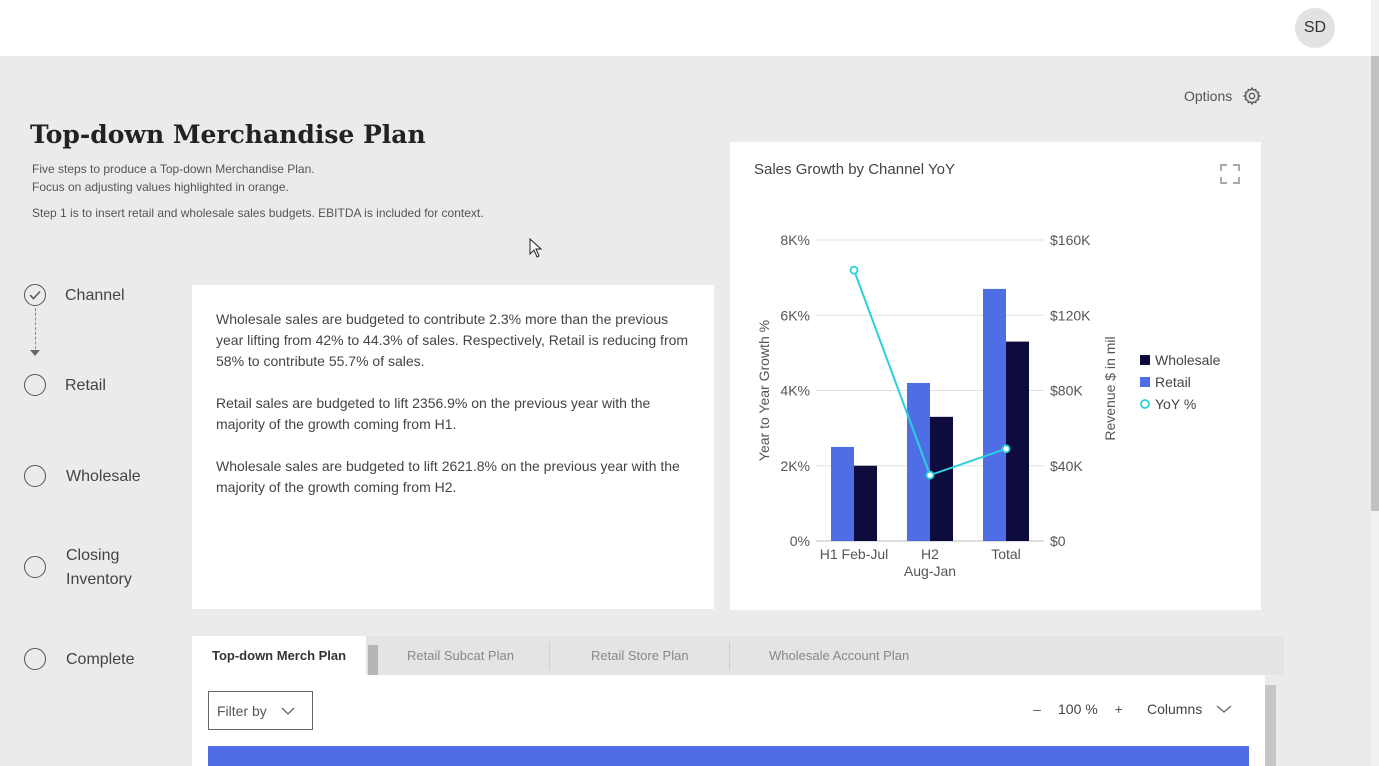 The width and height of the screenshot is (1379, 766). I want to click on y-left-tick-label: 8K%, so click(795, 240).